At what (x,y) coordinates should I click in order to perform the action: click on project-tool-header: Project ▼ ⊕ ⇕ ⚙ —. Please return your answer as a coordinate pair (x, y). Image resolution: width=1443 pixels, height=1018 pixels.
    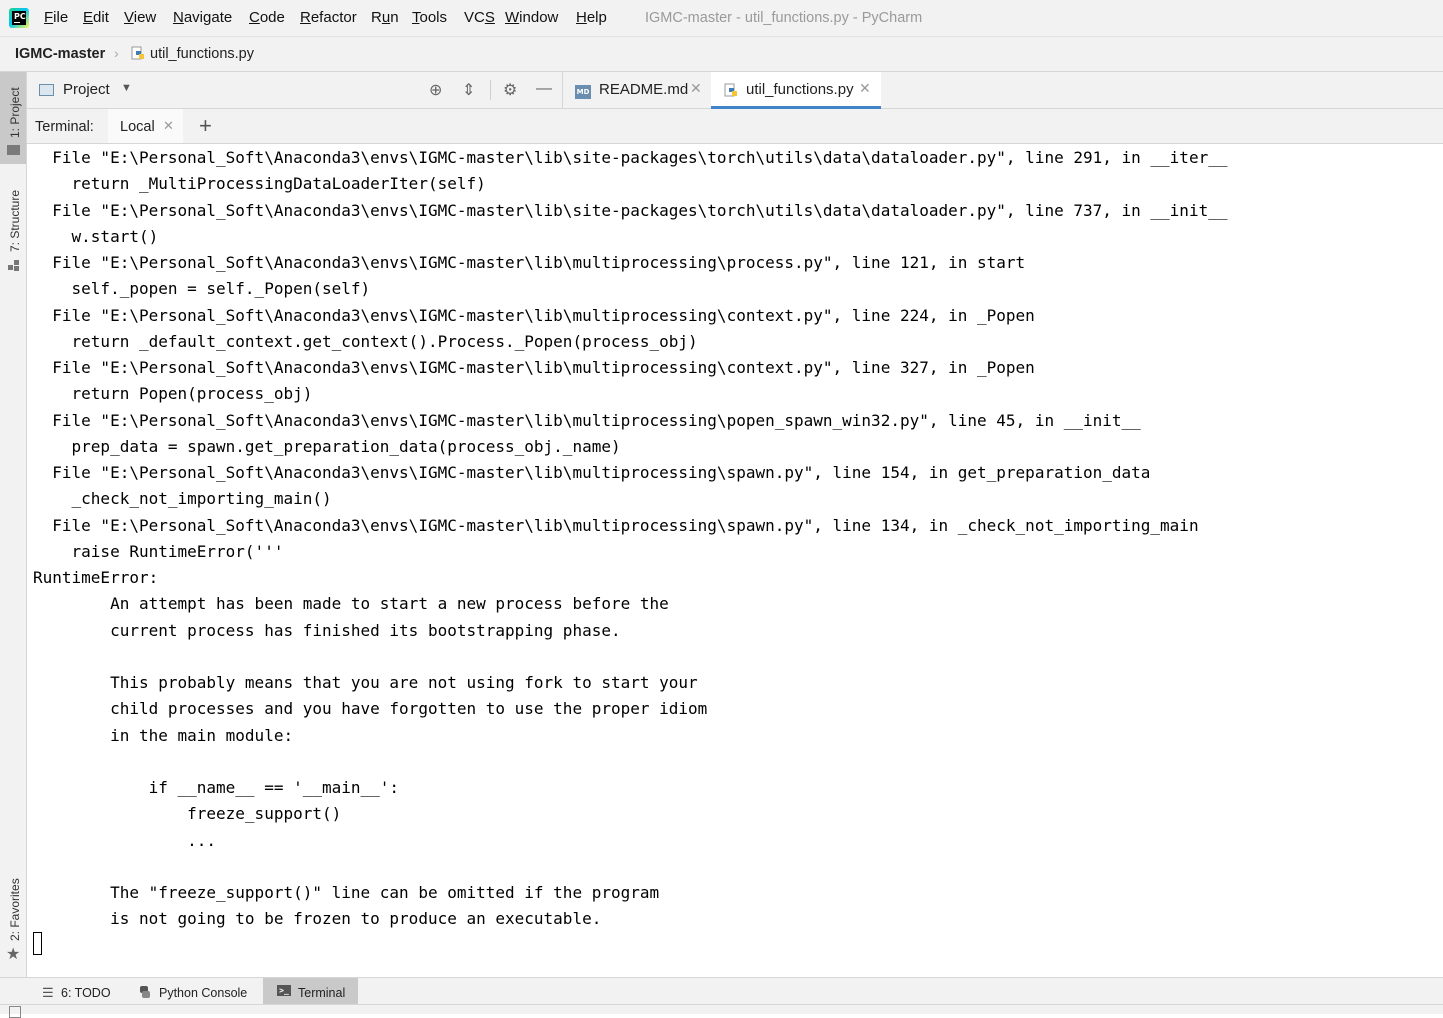
    Looking at the image, I should click on (294, 90).